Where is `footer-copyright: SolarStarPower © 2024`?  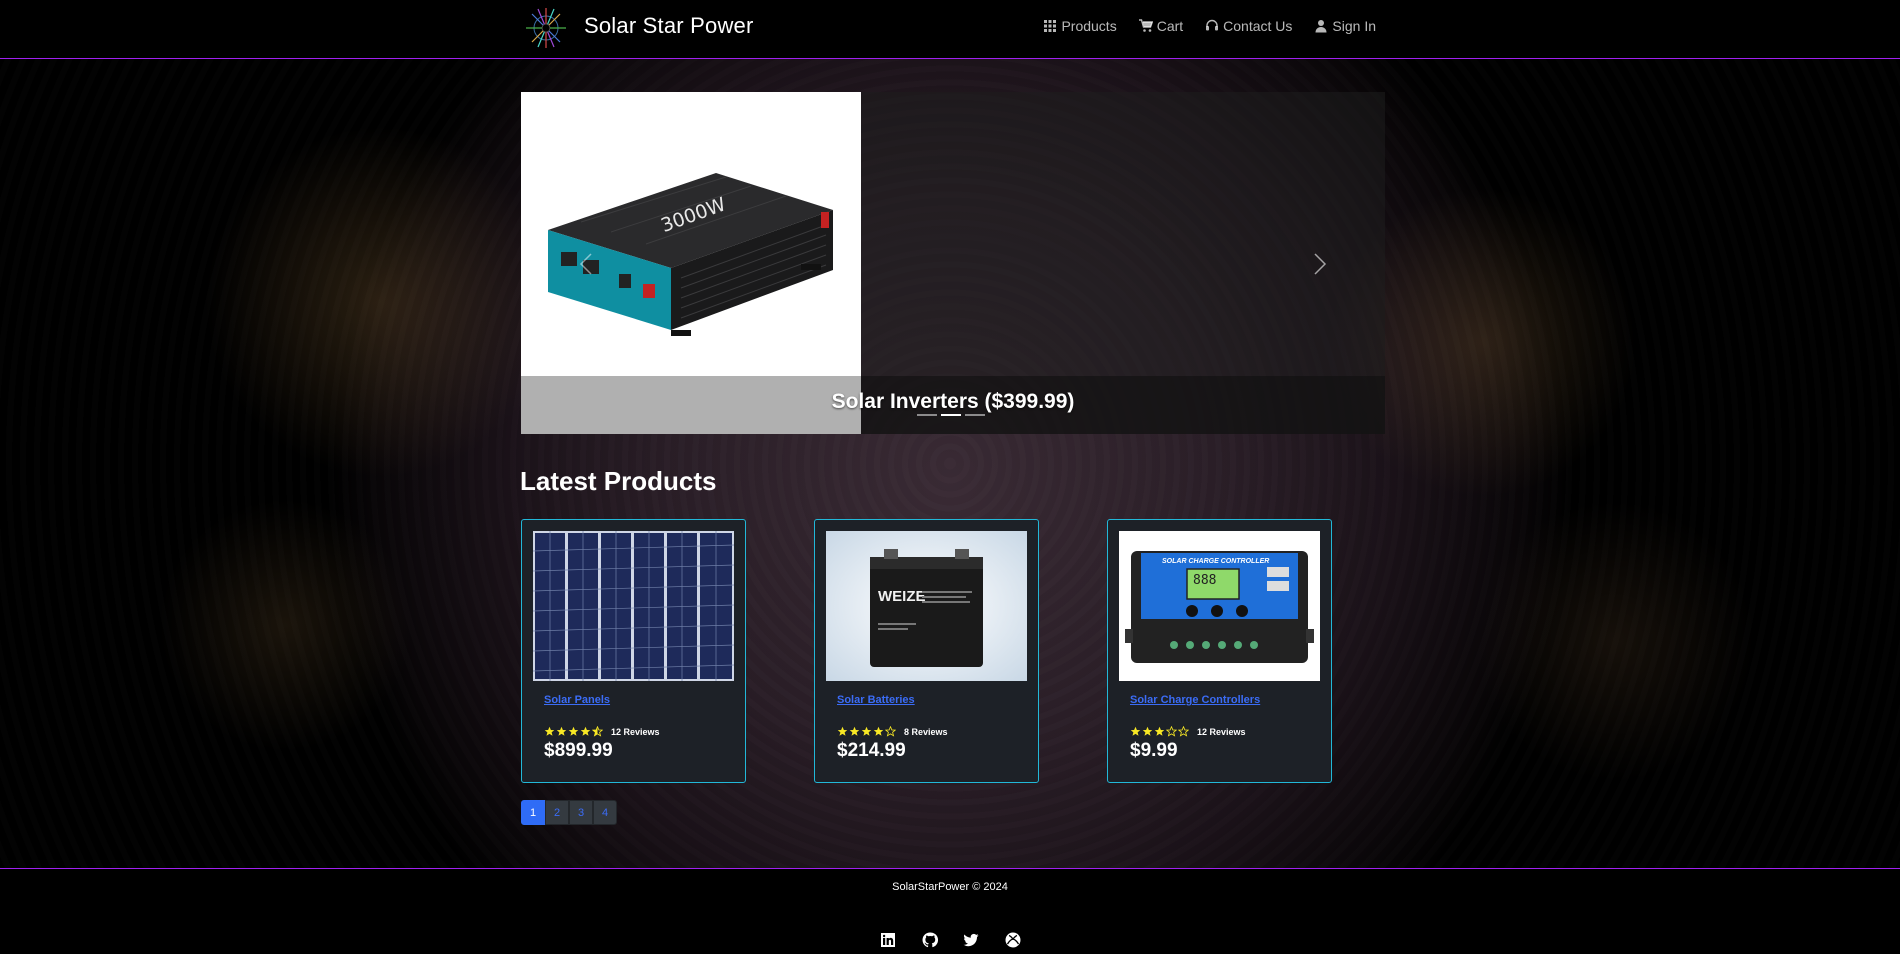
footer-copyright: SolarStarPower © 2024 is located at coordinates (950, 887).